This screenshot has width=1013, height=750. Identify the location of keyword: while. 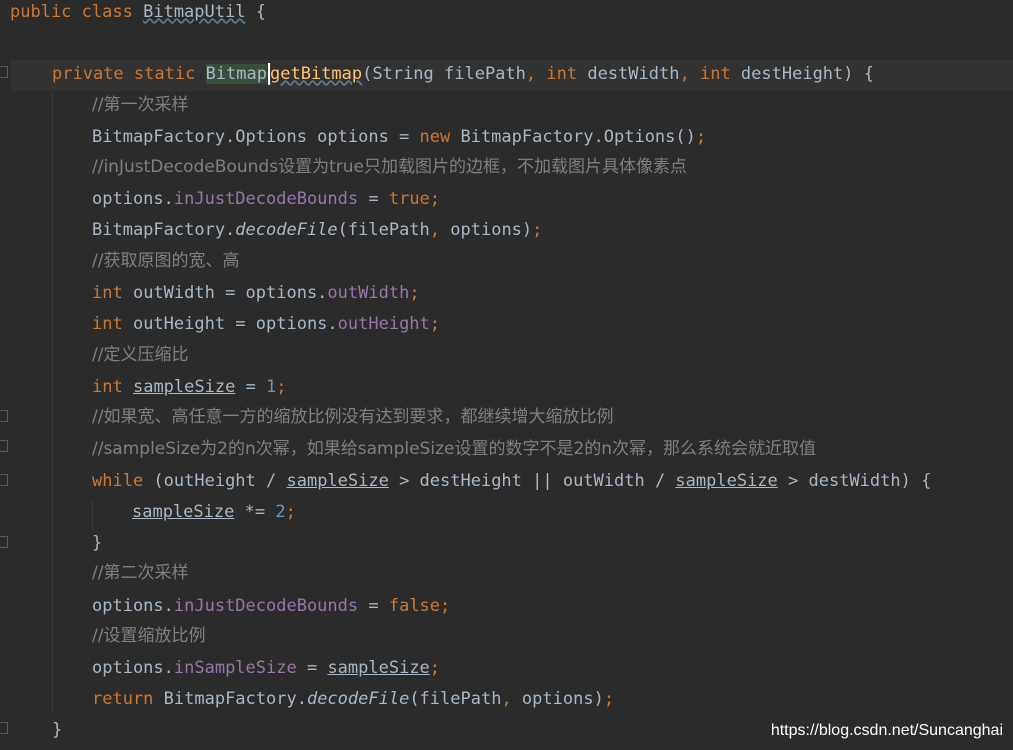
(118, 481).